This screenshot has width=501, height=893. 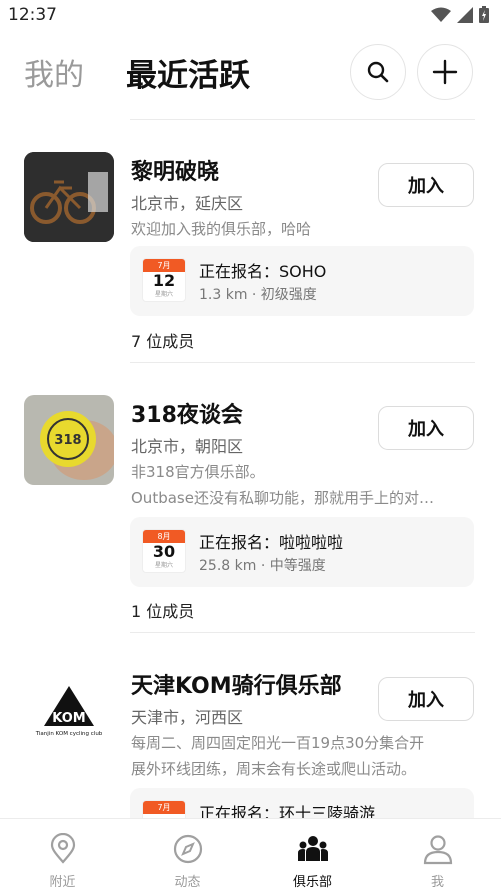 I want to click on calendar-icon: 7月 12 星期六, so click(x=164, y=280).